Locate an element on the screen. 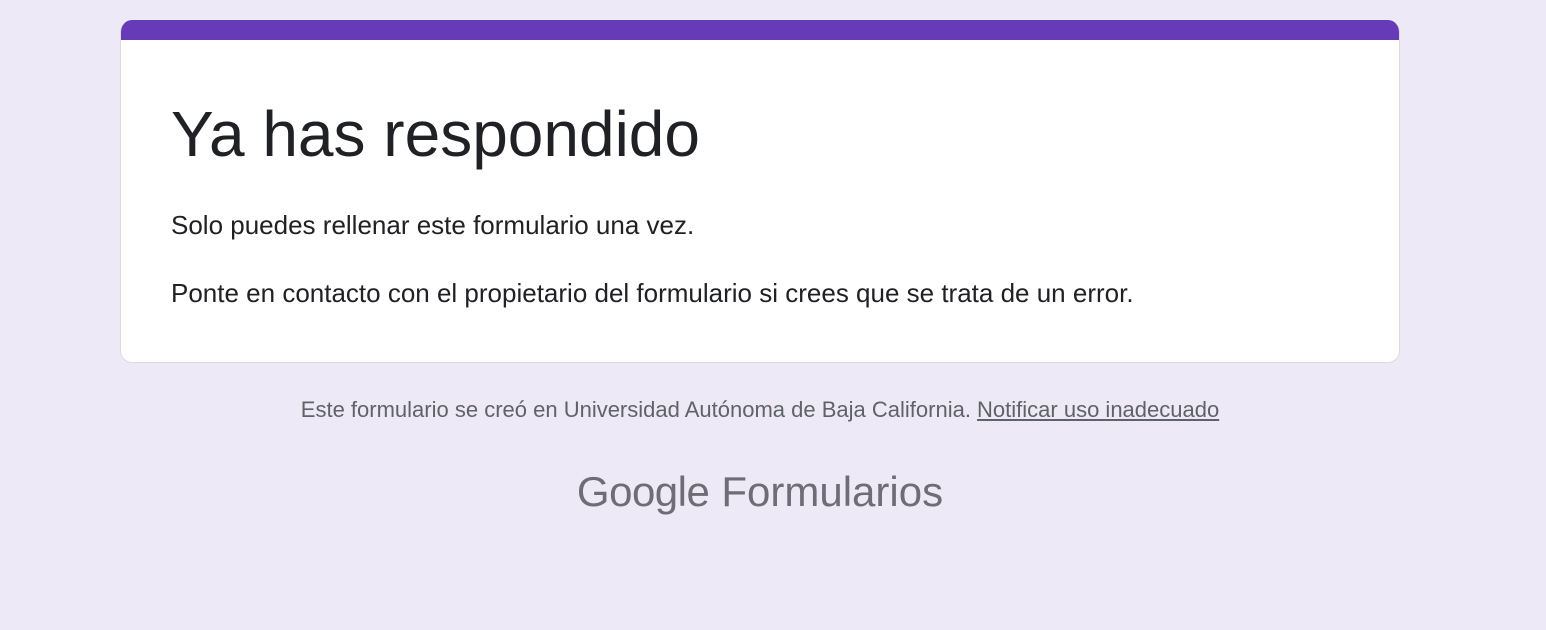 The height and width of the screenshot is (630, 1546). card-accent-bar is located at coordinates (760, 30).